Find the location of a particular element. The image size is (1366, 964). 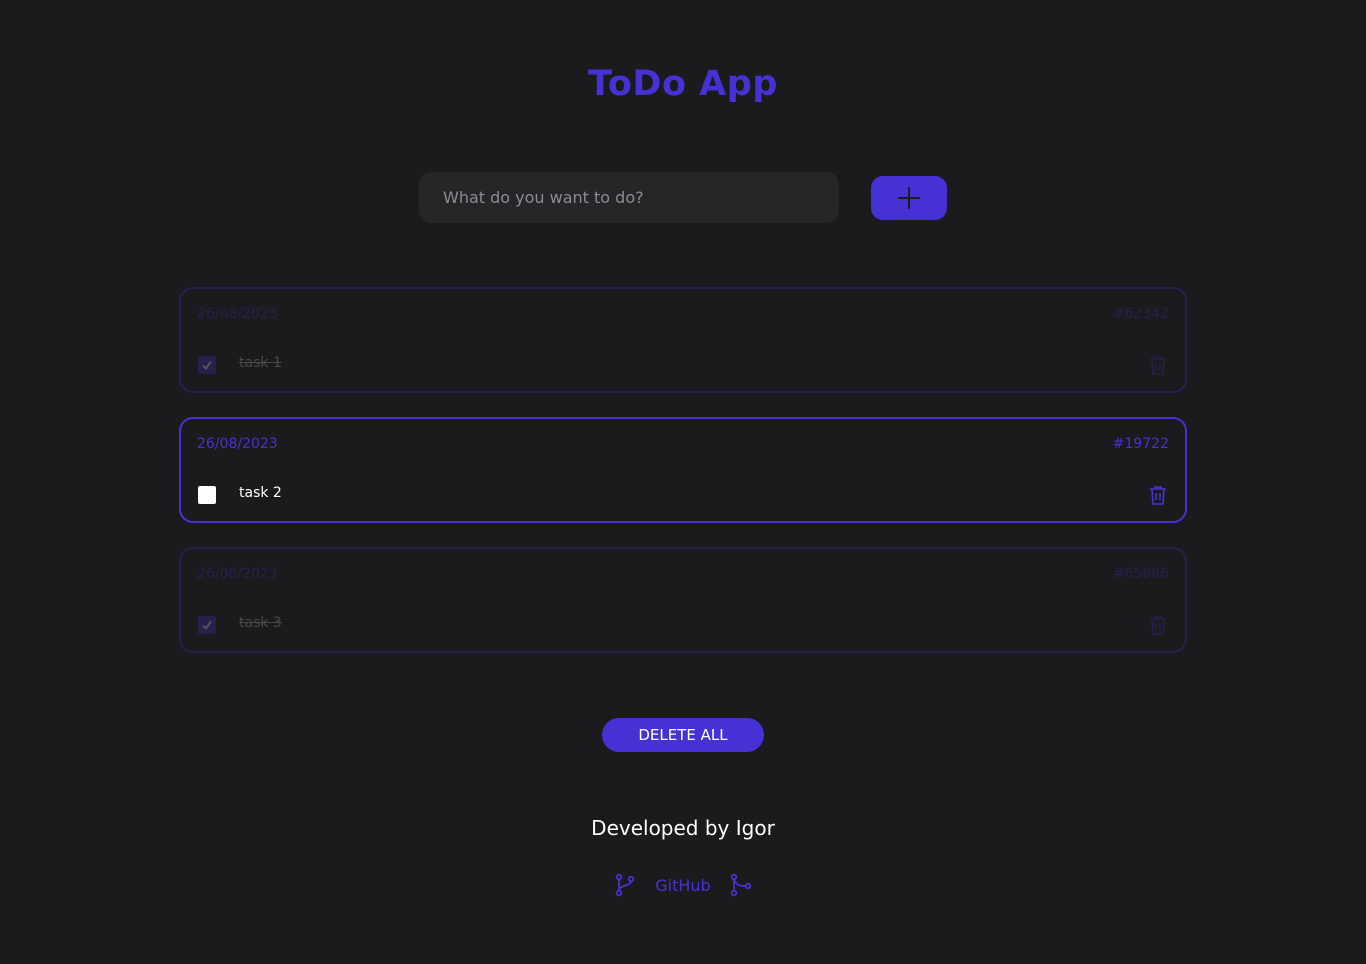

task-text: task 2 is located at coordinates (260, 493).